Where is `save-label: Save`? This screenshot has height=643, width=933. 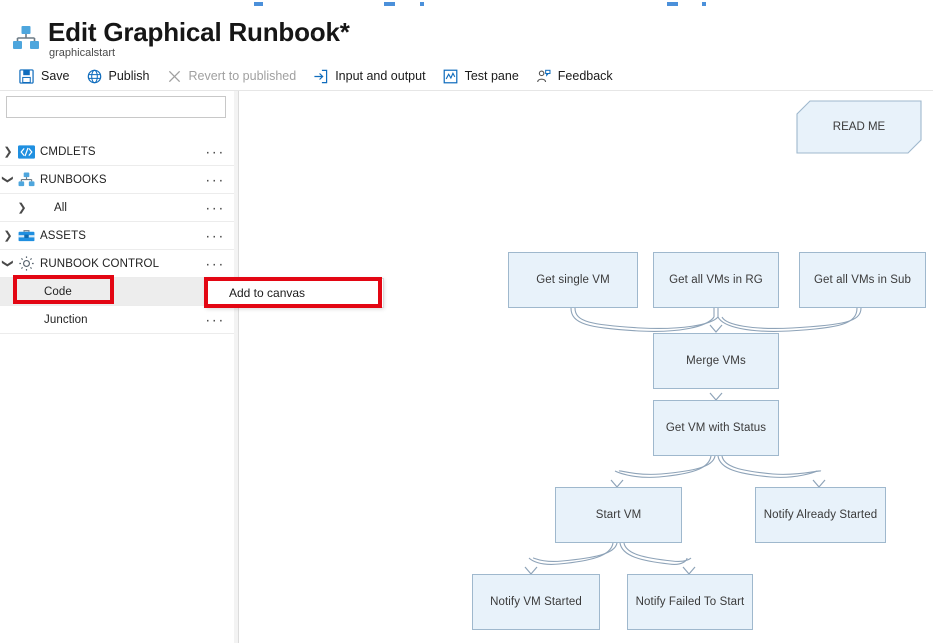
save-label: Save is located at coordinates (55, 76).